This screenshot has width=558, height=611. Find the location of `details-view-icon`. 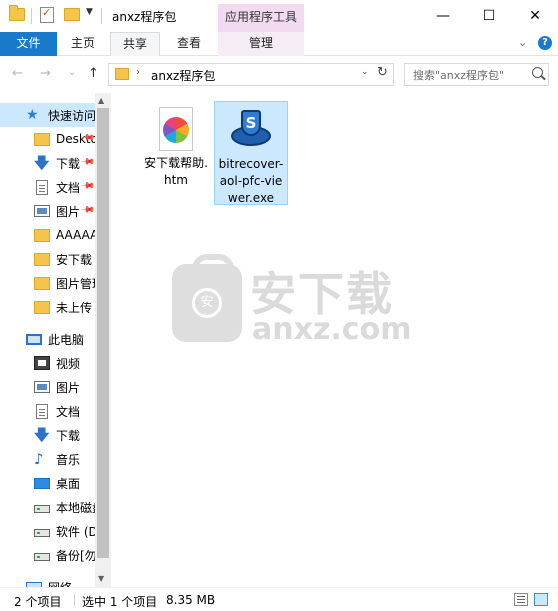

details-view-icon is located at coordinates (521, 599).